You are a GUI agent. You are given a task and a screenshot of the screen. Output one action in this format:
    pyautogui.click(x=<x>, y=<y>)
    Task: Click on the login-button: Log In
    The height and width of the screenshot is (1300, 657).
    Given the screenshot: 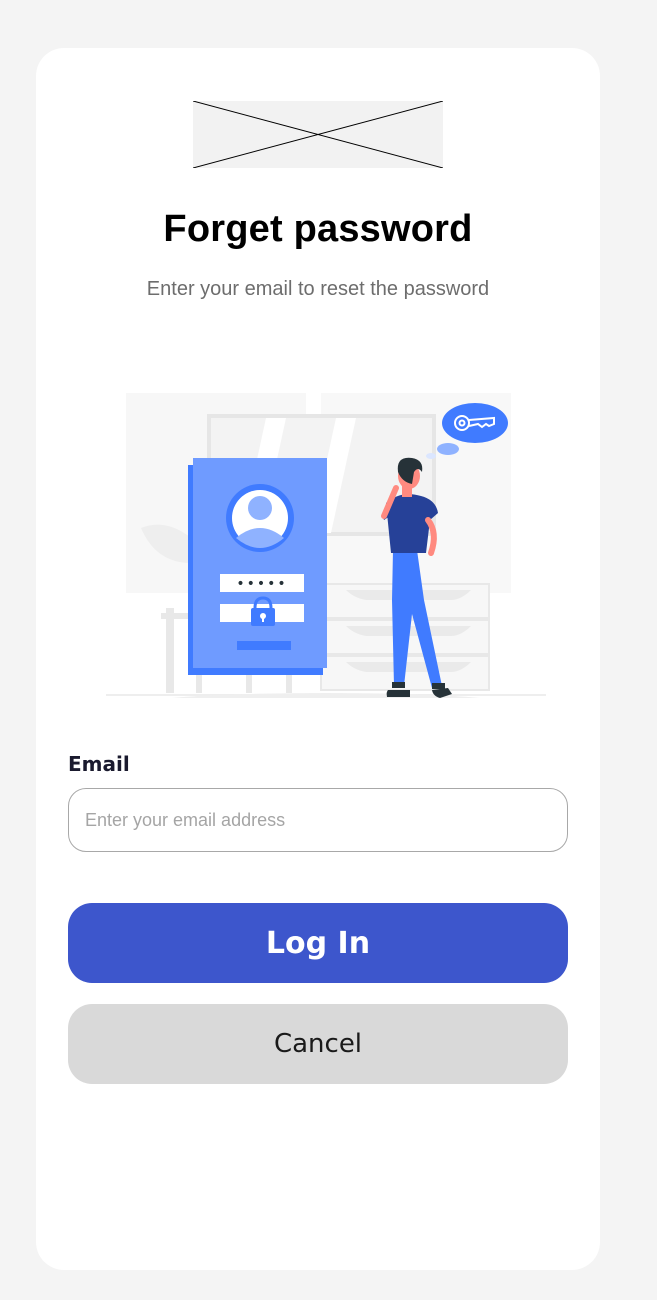 What is the action you would take?
    pyautogui.click(x=318, y=943)
    